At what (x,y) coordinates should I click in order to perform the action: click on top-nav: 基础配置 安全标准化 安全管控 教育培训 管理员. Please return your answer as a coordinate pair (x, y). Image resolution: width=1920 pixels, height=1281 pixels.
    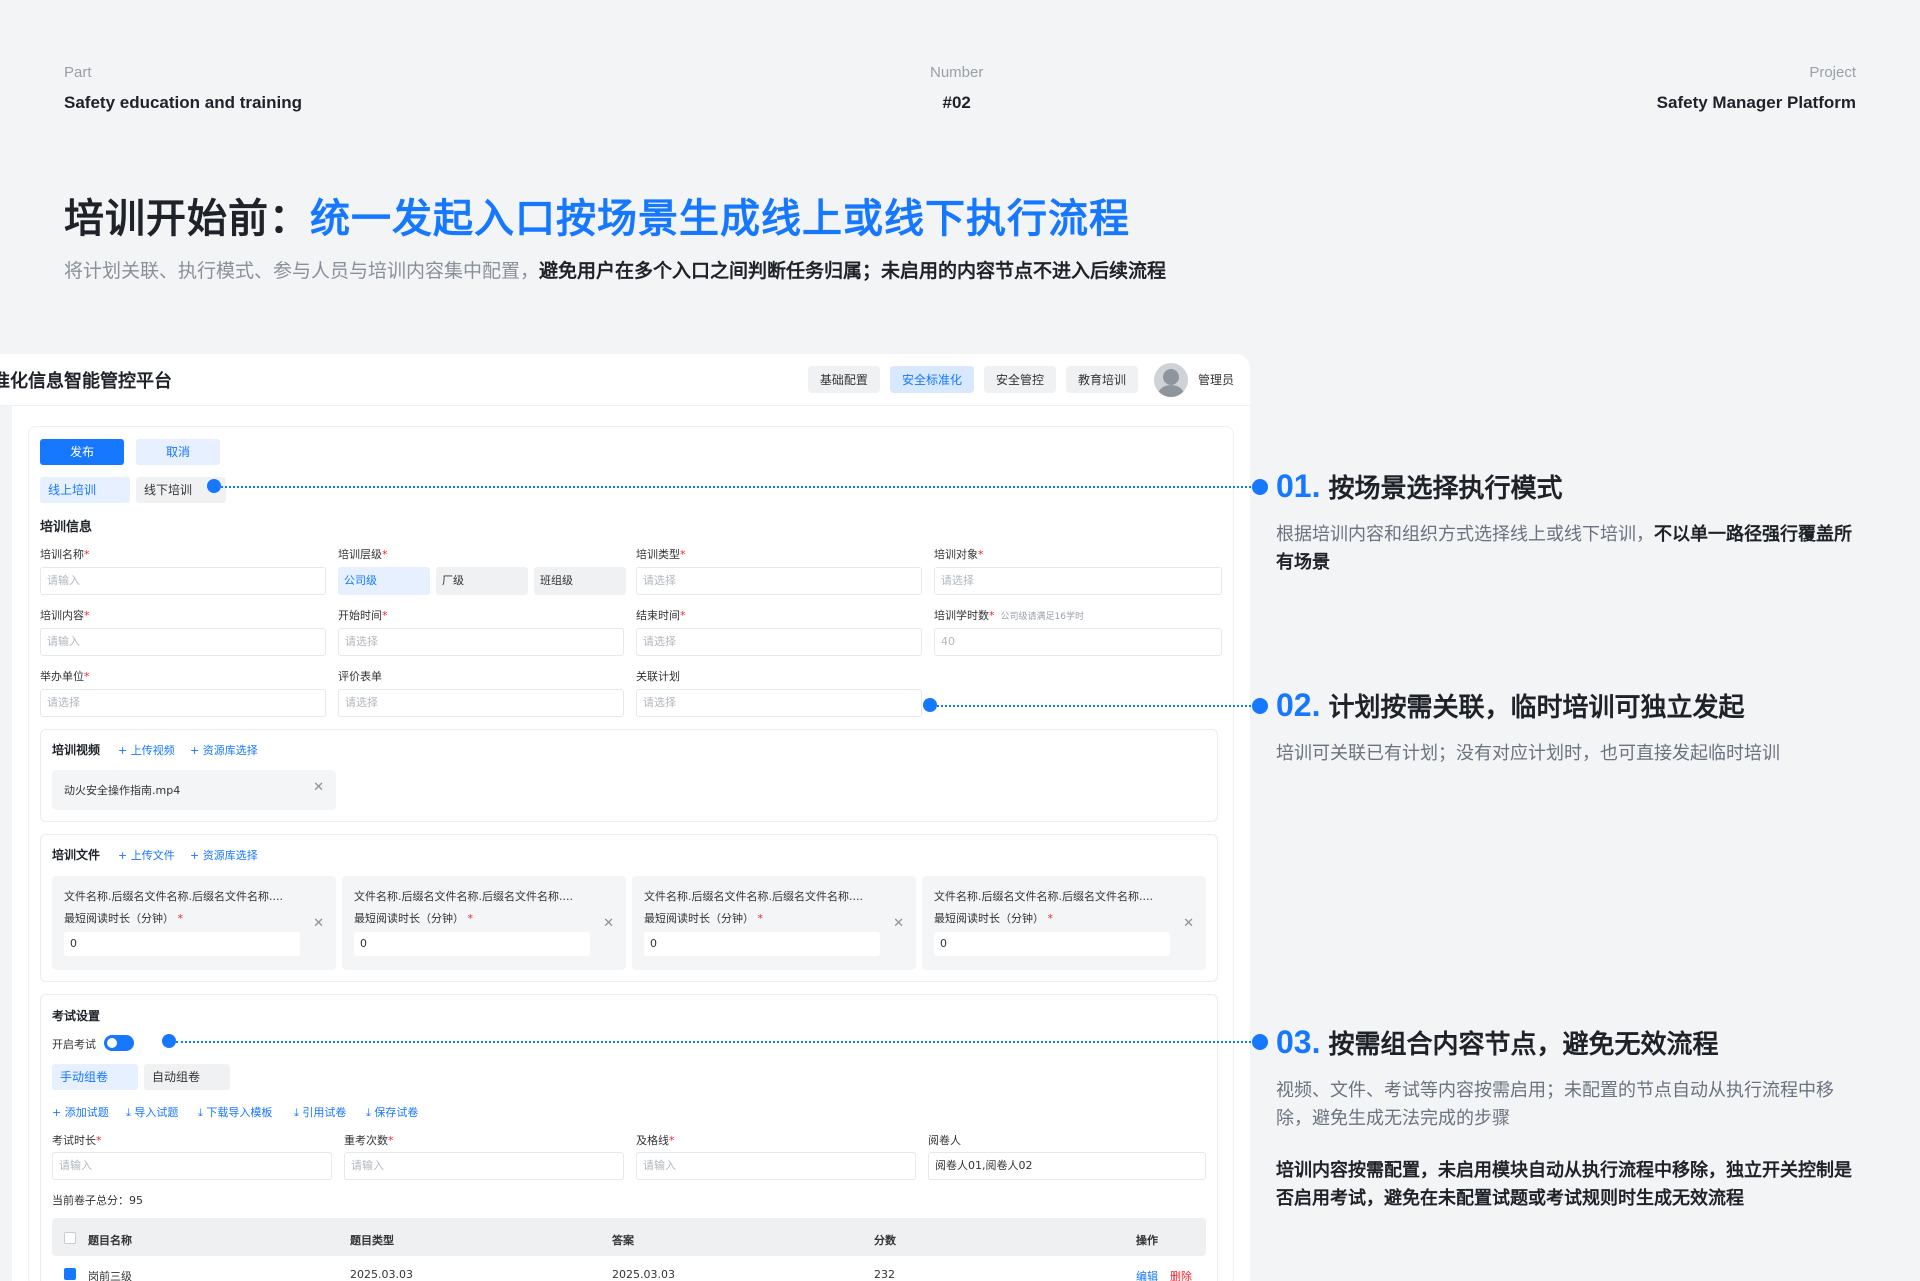
    Looking at the image, I should click on (1020, 379).